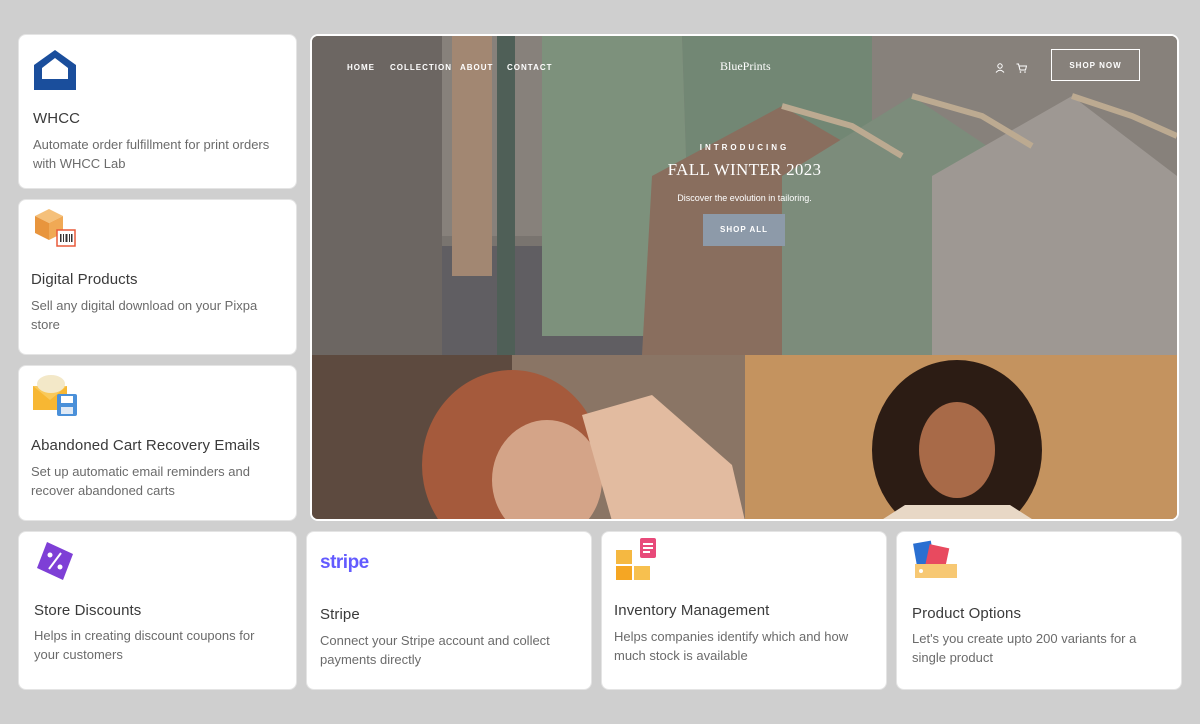 The height and width of the screenshot is (724, 1200). Describe the element at coordinates (344, 562) in the screenshot. I see `stripe-logo-icon: stripe` at that location.